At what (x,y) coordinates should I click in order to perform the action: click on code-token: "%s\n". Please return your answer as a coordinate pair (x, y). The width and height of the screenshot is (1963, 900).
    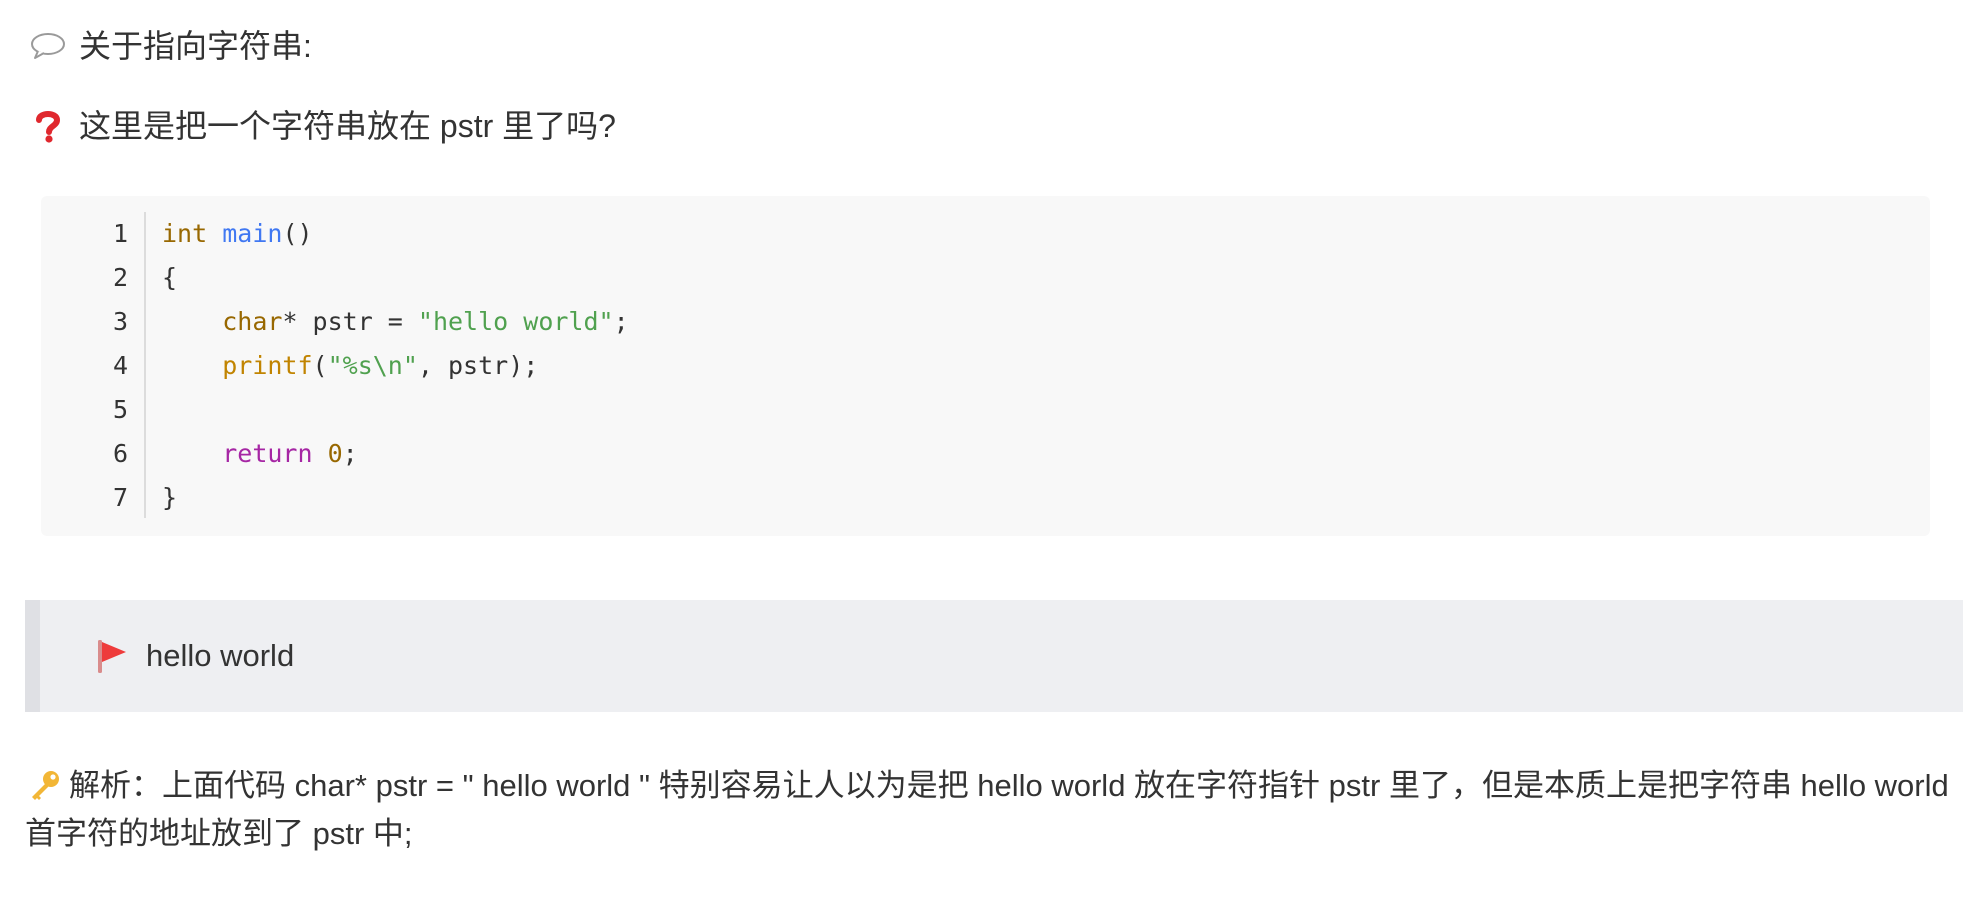
    Looking at the image, I should click on (372, 365).